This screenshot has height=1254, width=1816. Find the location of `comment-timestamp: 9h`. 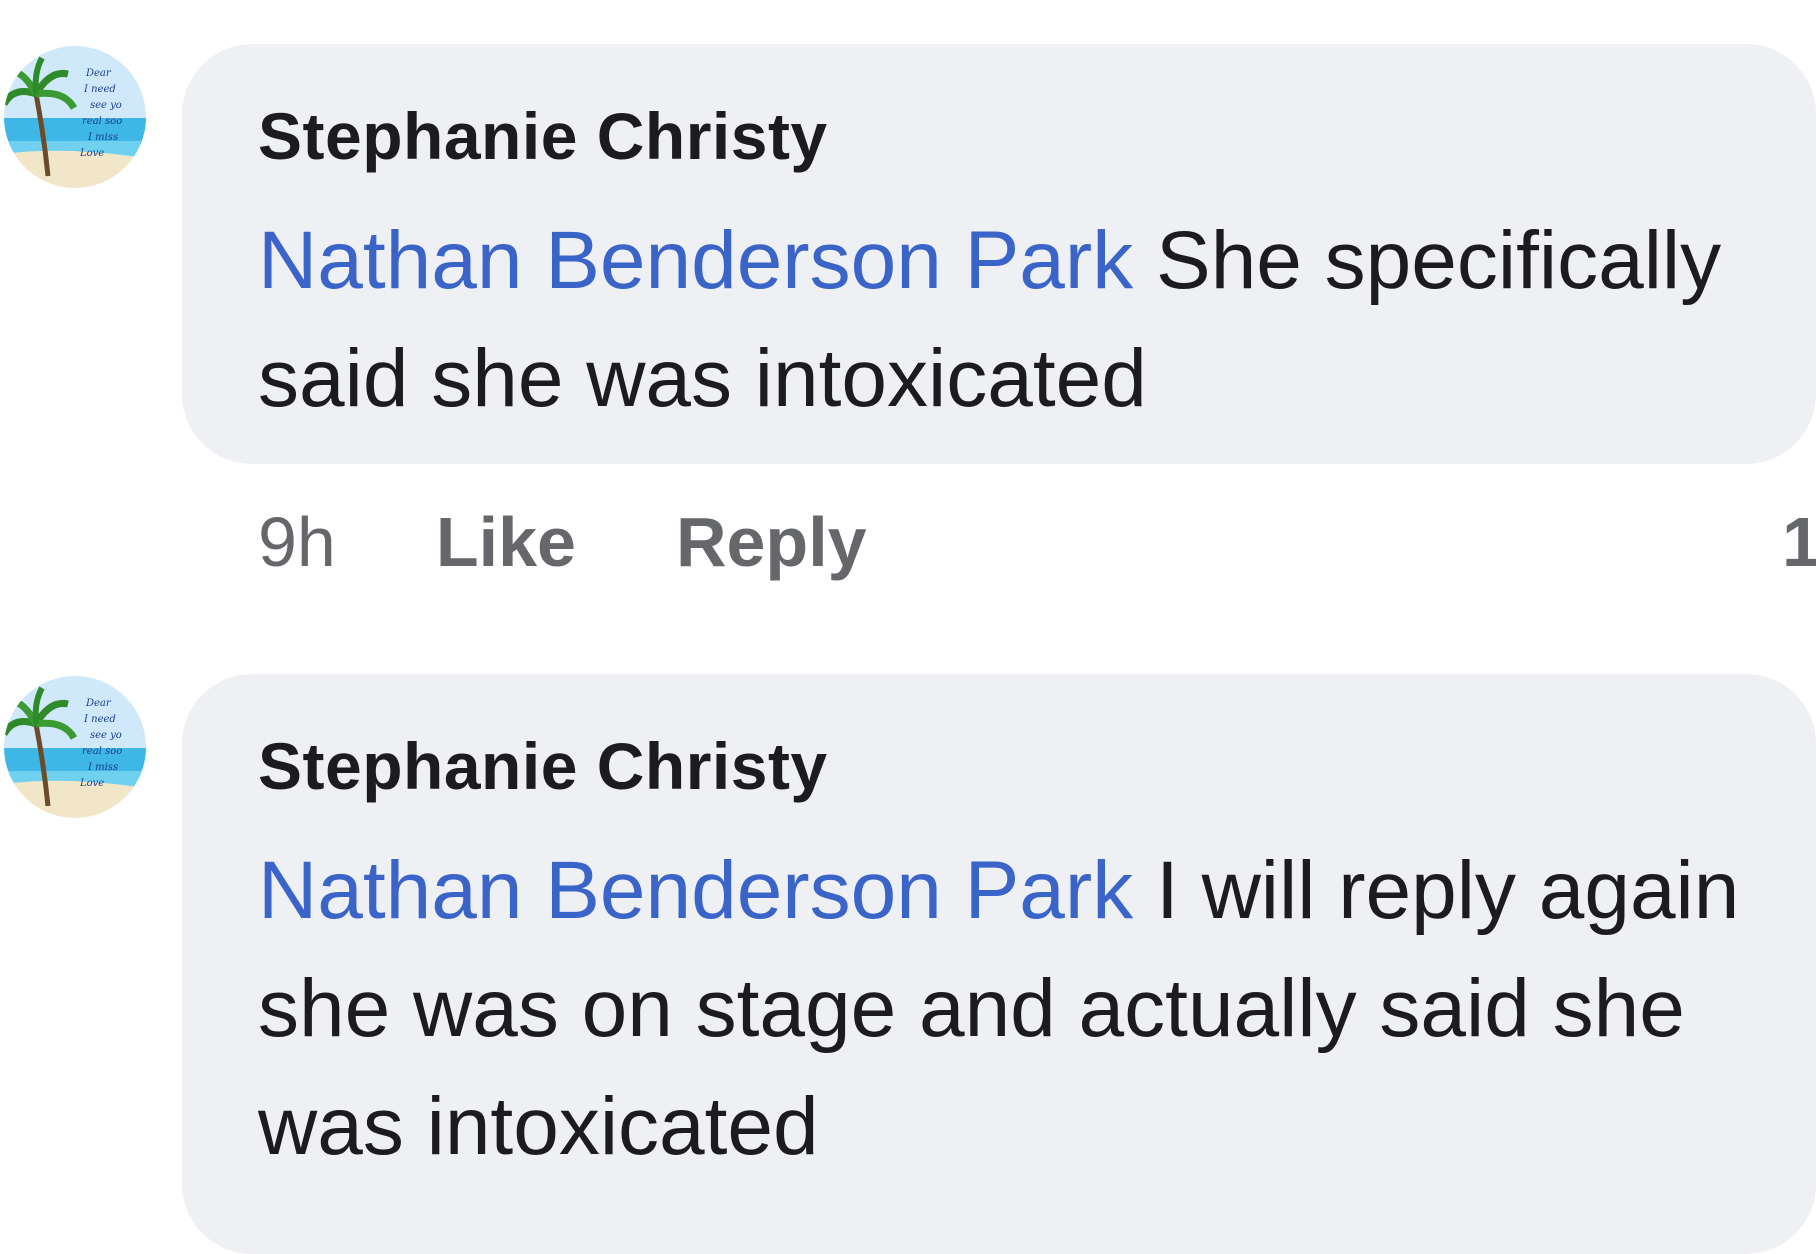

comment-timestamp: 9h is located at coordinates (297, 542).